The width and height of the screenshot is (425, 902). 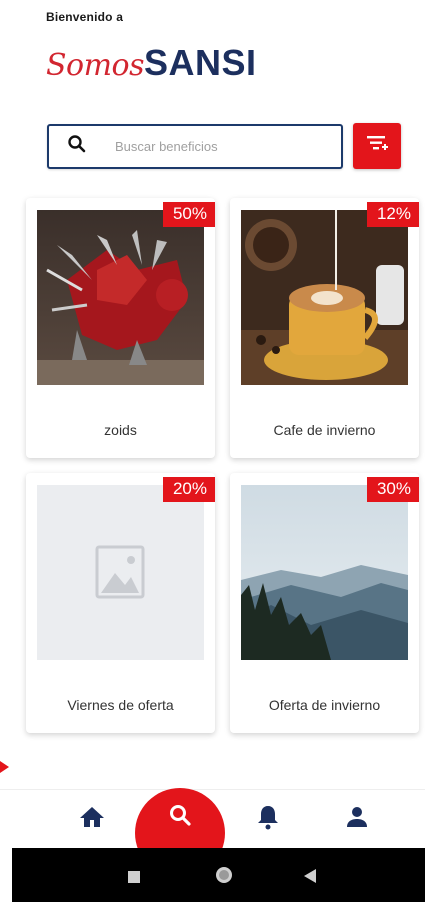 I want to click on welcome-text: Bienvenido a, so click(x=85, y=17).